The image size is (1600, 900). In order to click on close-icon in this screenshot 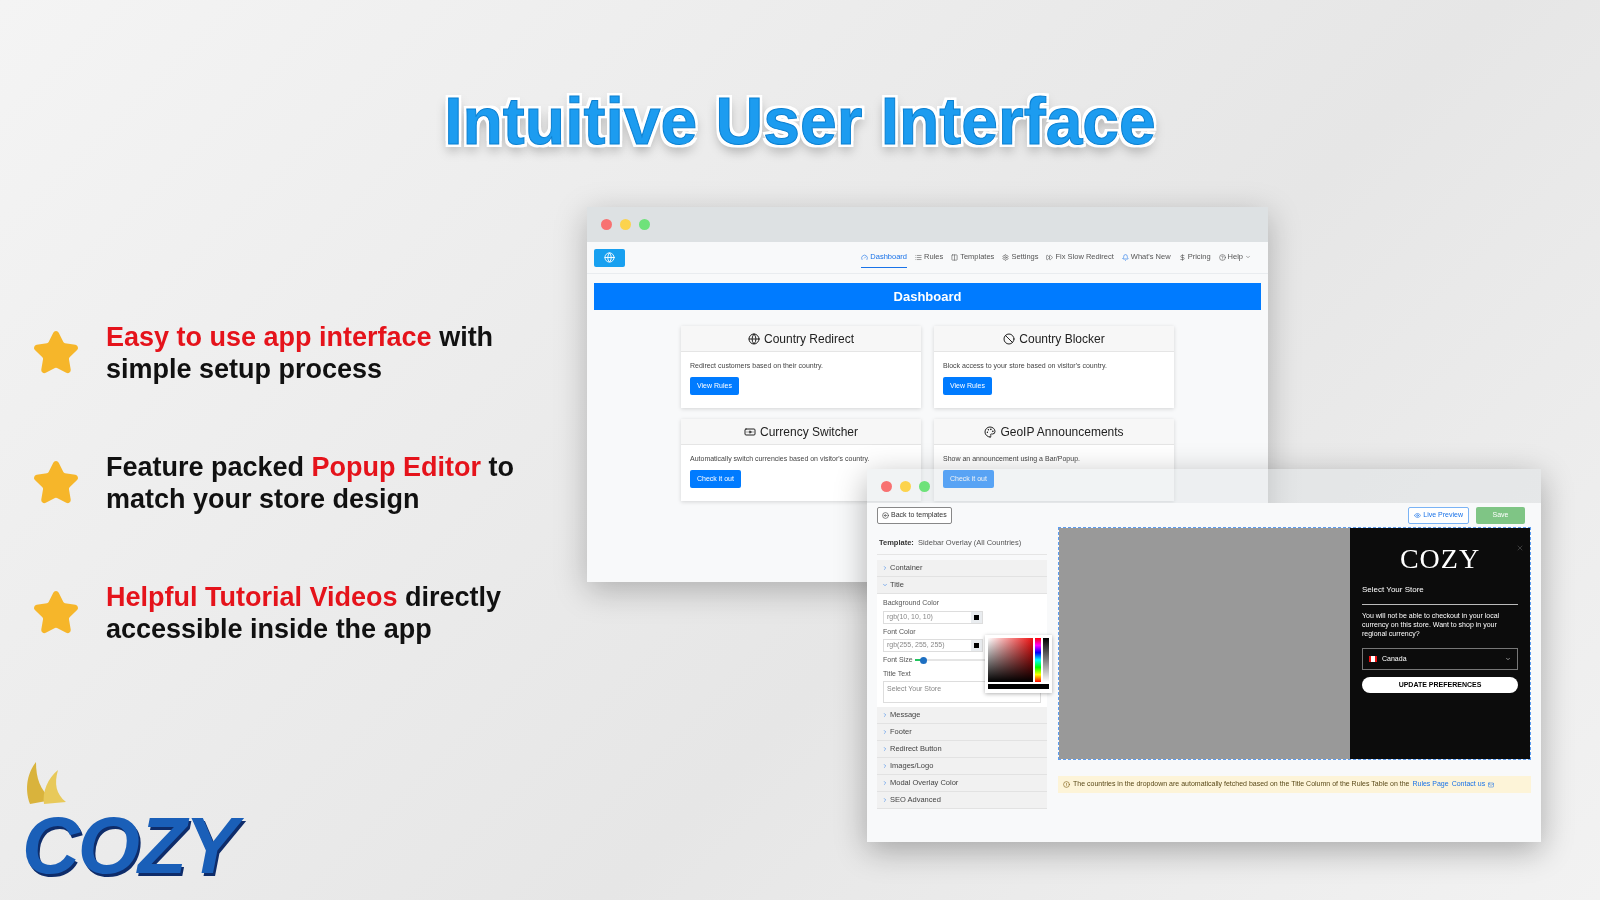, I will do `click(1520, 548)`.